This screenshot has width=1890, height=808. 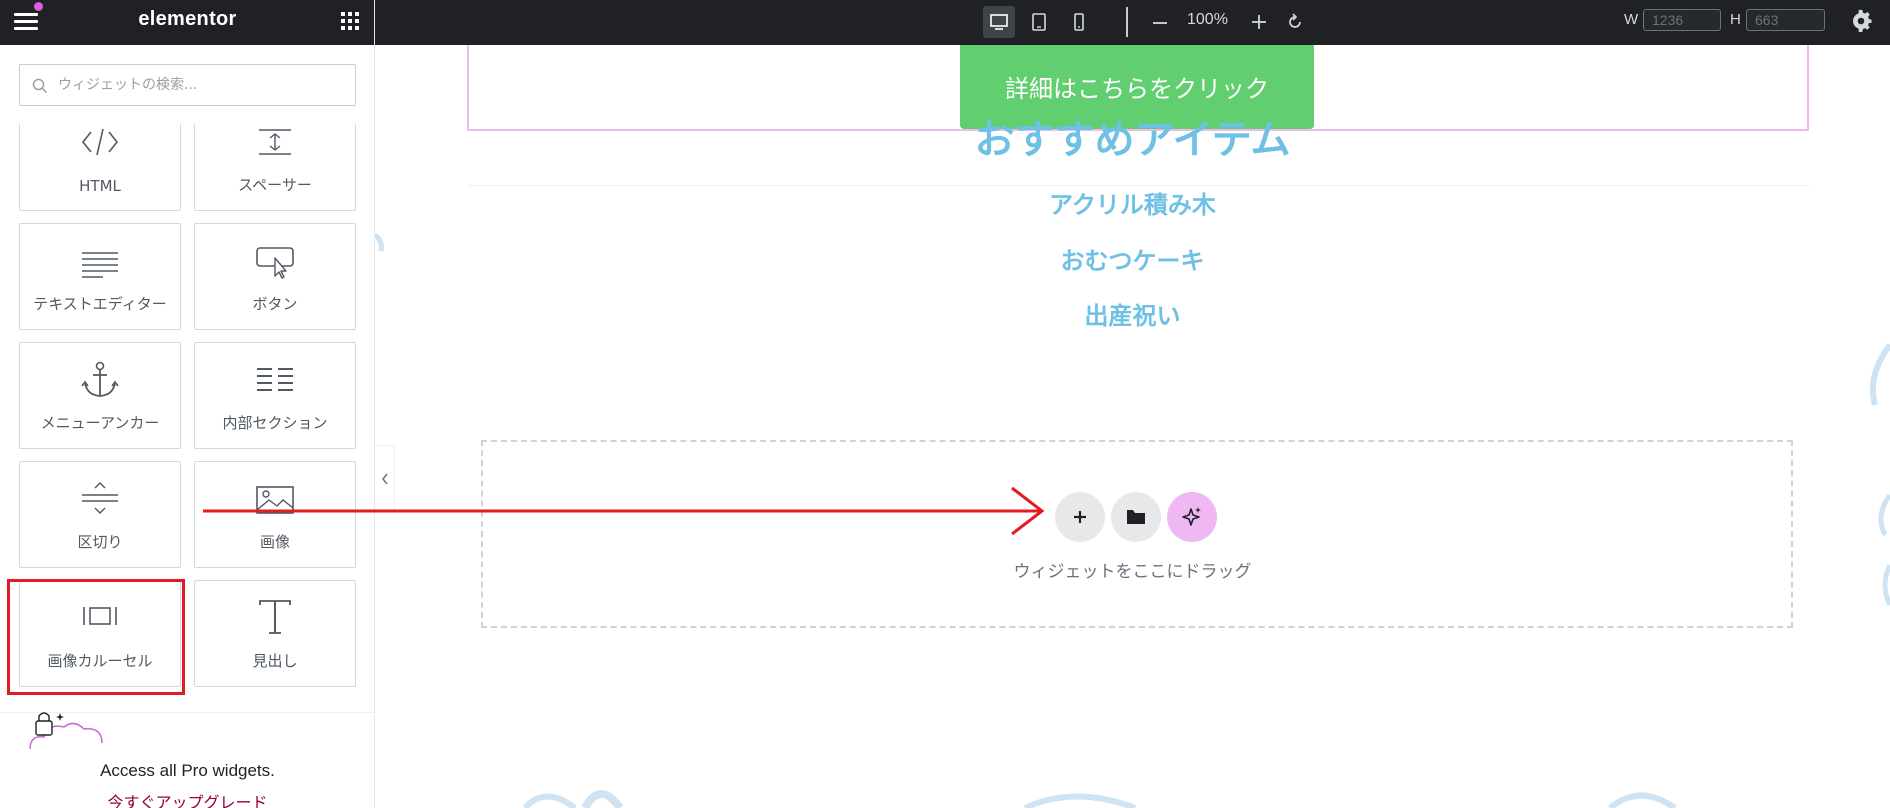 What do you see at coordinates (1861, 21) in the screenshot?
I see `gear-icon` at bounding box center [1861, 21].